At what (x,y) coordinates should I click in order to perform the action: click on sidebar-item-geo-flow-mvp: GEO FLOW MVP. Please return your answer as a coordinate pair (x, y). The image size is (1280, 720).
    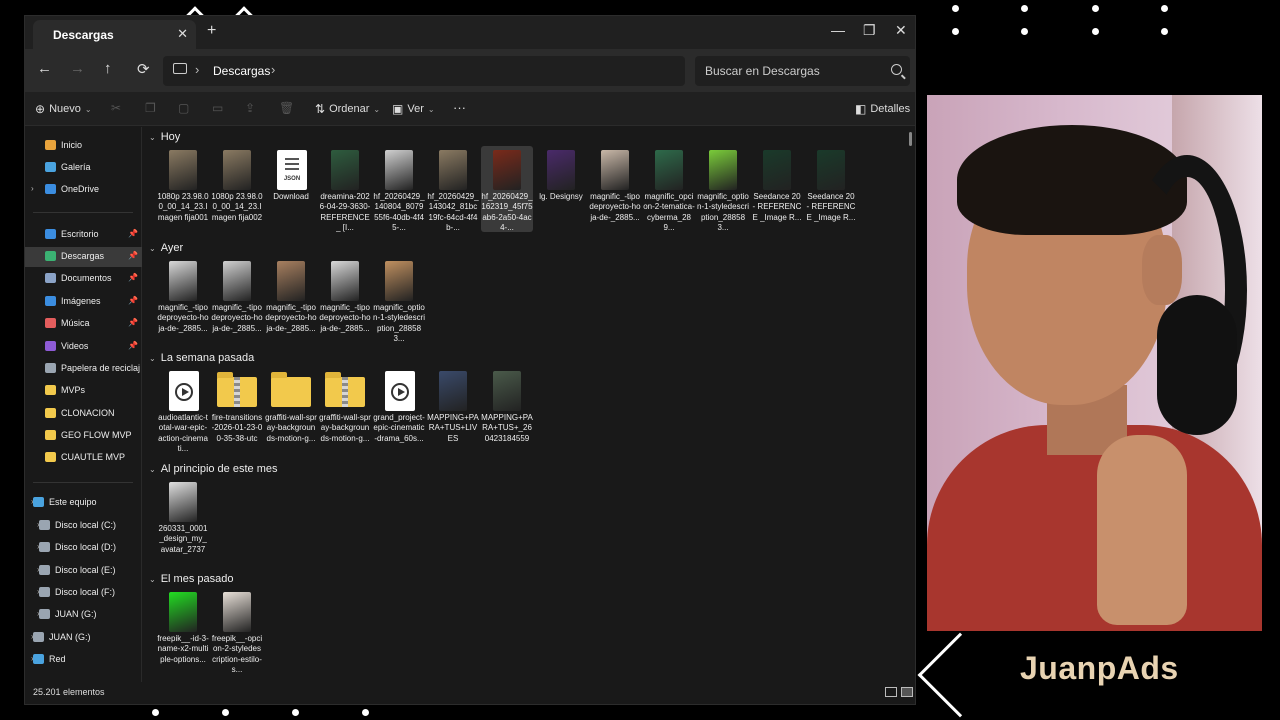
    Looking at the image, I should click on (83, 436).